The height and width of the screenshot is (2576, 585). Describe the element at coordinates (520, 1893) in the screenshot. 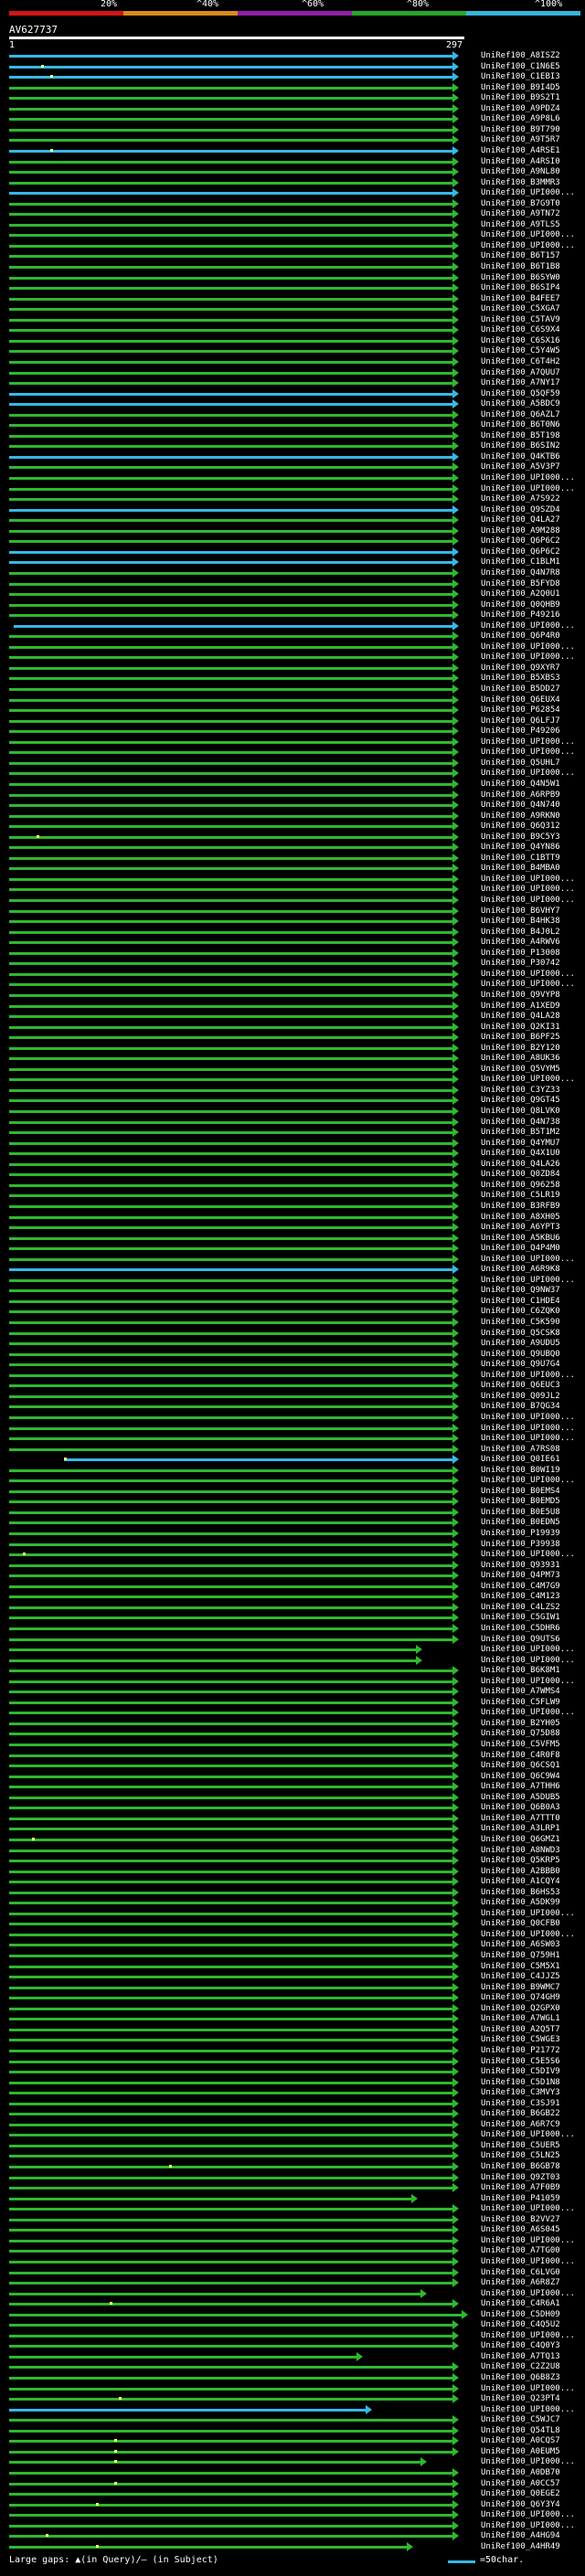

I see `hit-label: UniRef100_B6HS53` at that location.